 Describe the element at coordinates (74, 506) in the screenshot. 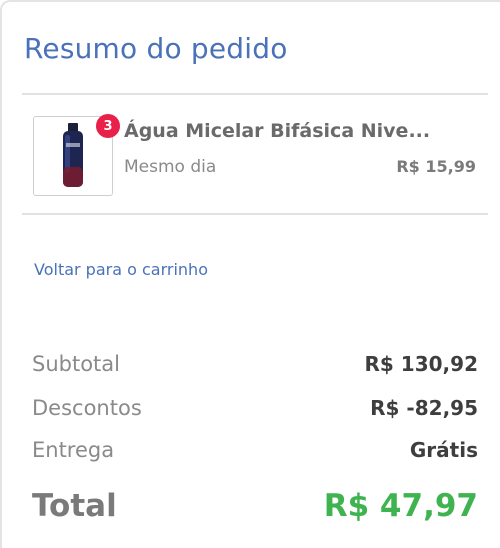

I see `total-label: Total` at that location.